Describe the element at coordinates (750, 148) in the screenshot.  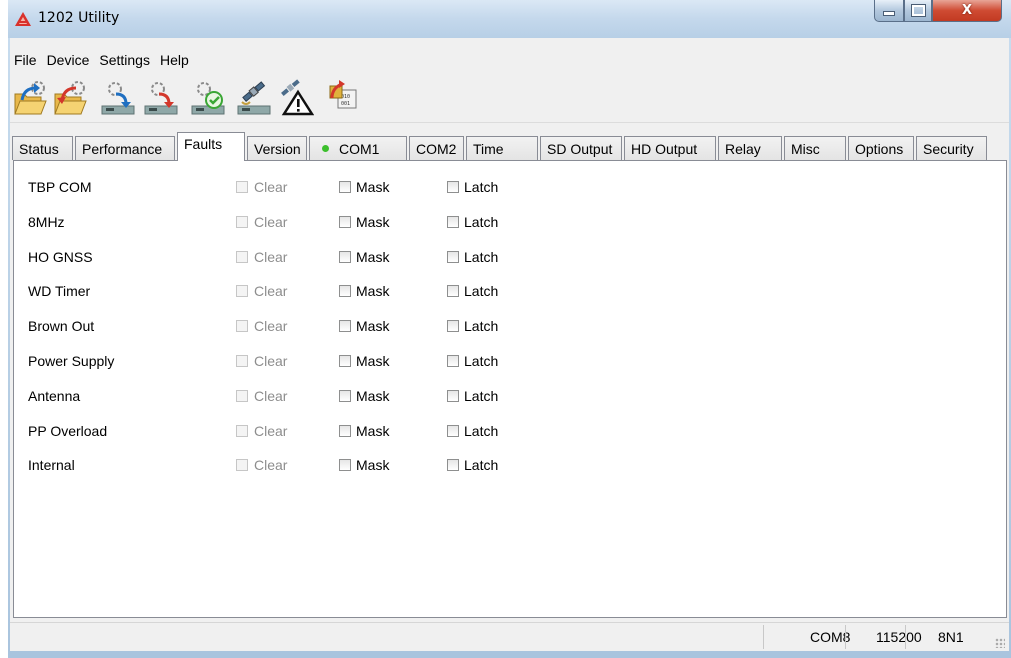
I see `tab-relay: Relay` at that location.